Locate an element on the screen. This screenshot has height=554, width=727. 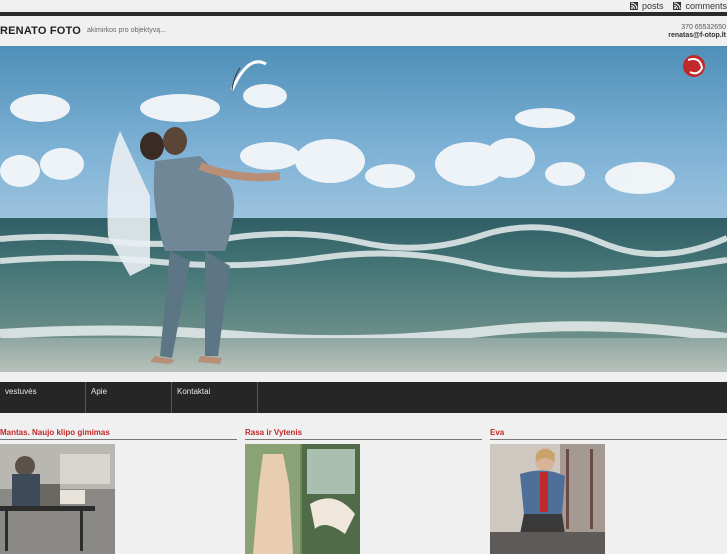
main-navigation: vestuvės Apie Kontaktai is located at coordinates (363, 397).